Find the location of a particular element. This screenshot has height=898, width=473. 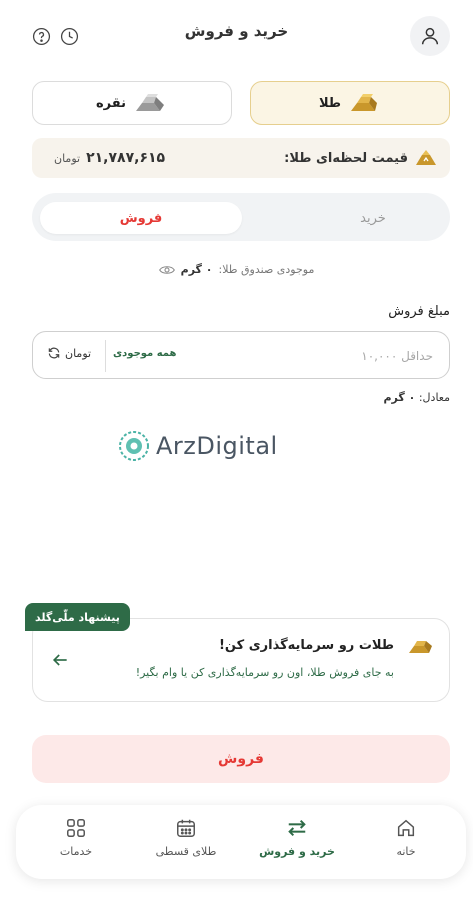

live-price-label: قیمت لحظه‌ای طلا: is located at coordinates (346, 158).